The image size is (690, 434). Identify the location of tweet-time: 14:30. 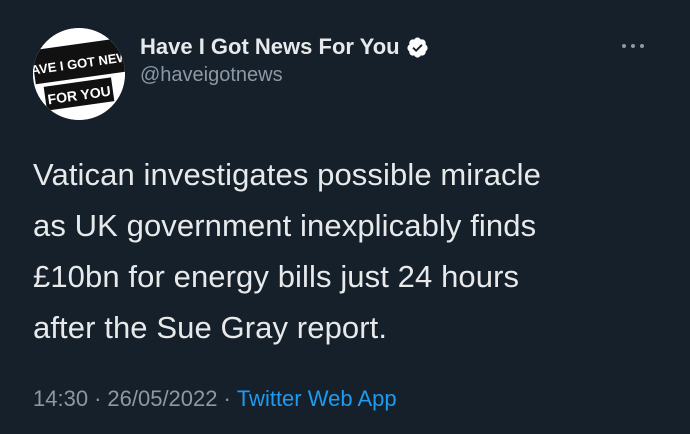
(60, 398).